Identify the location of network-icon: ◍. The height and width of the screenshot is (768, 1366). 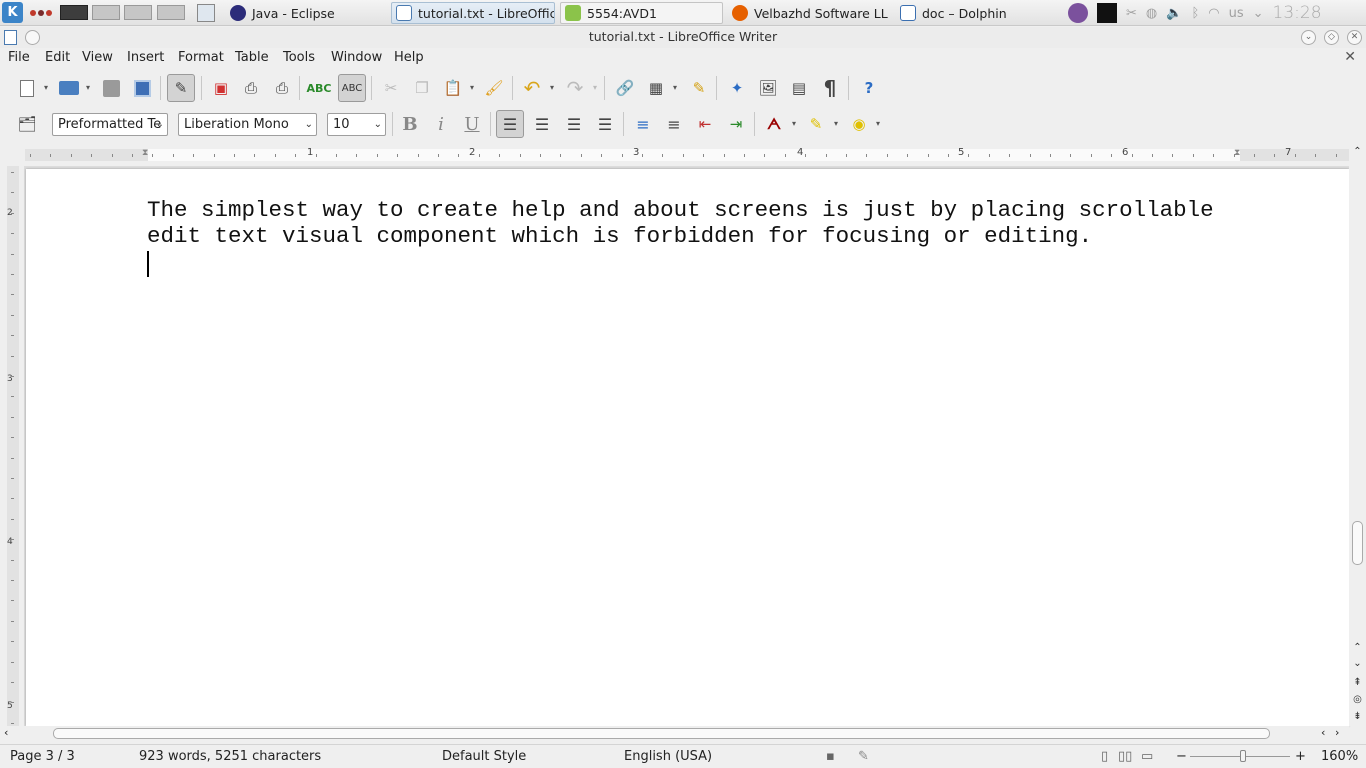
(1151, 13).